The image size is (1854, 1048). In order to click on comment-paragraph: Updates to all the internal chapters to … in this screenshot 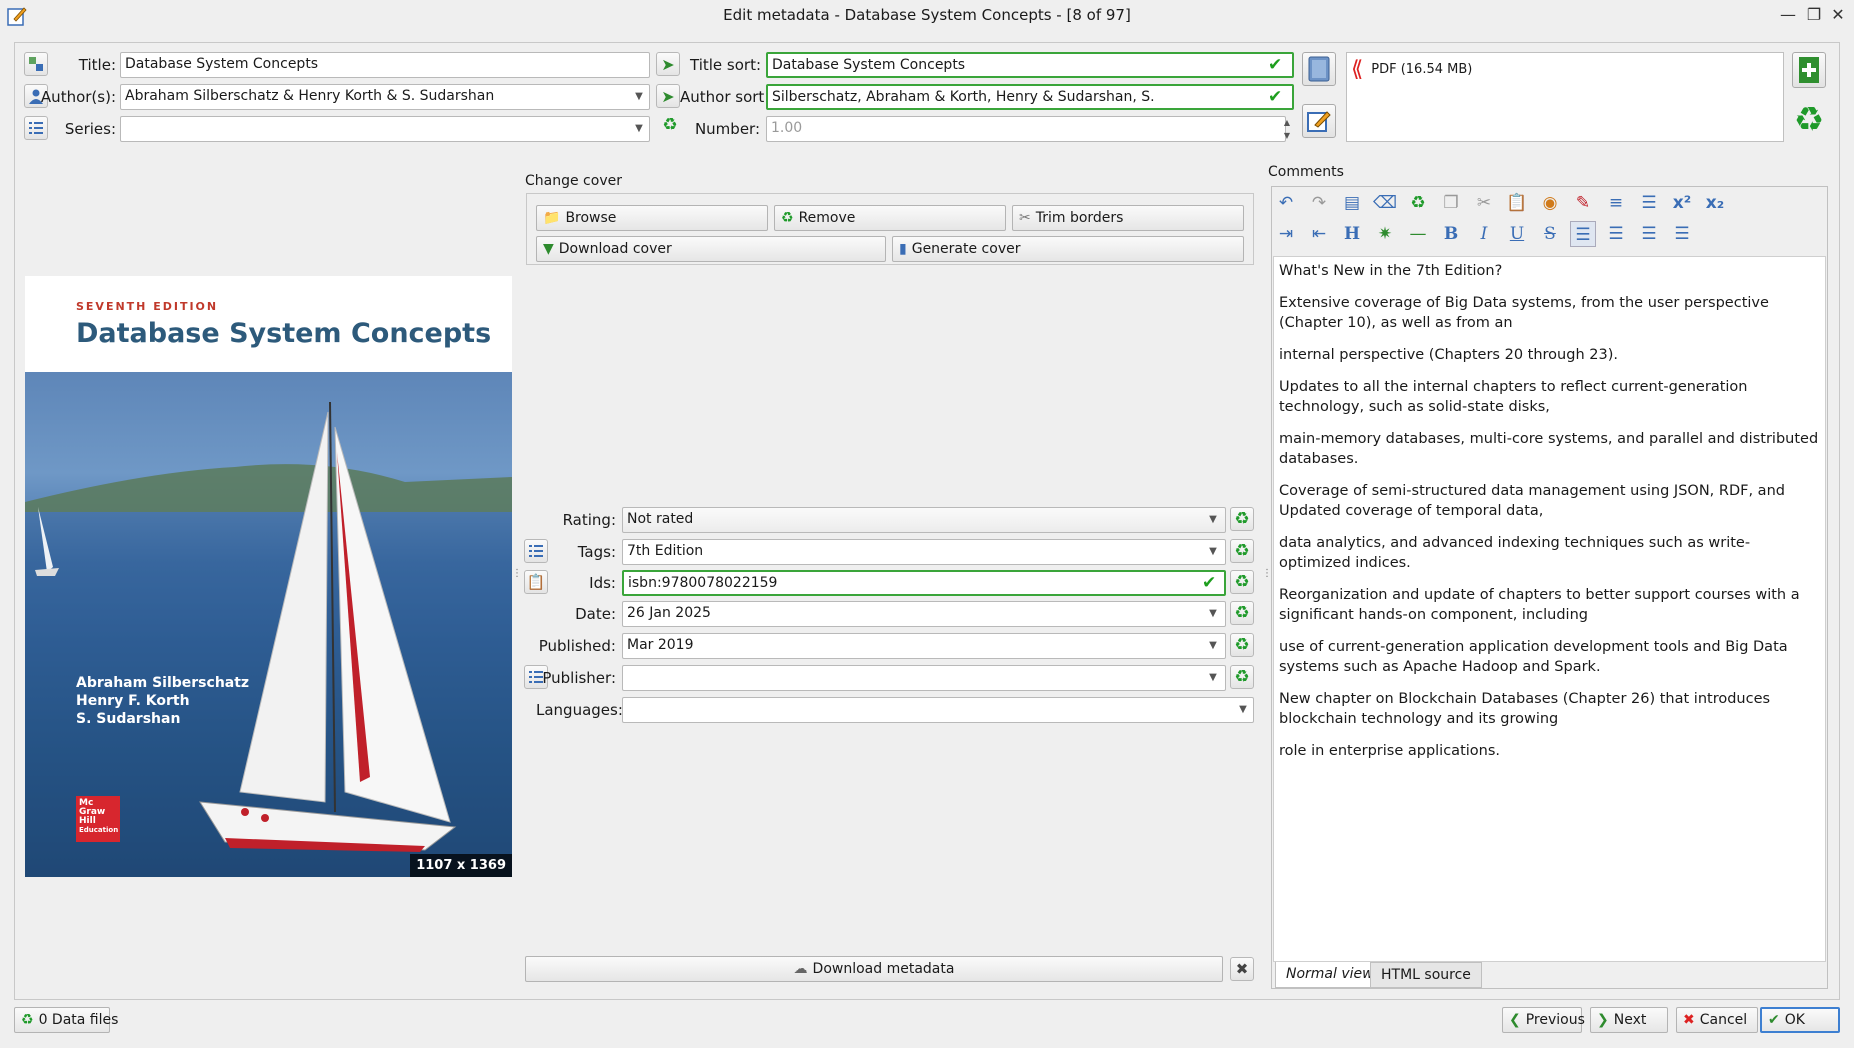, I will do `click(1513, 397)`.